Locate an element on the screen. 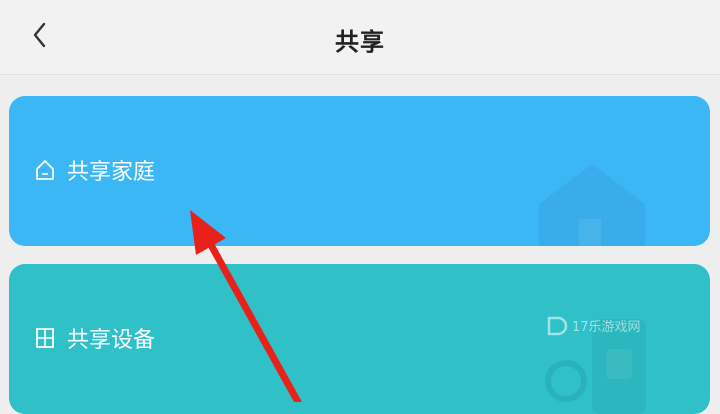 Image resolution: width=720 pixels, height=414 pixels. watermark-logo-icon is located at coordinates (557, 326).